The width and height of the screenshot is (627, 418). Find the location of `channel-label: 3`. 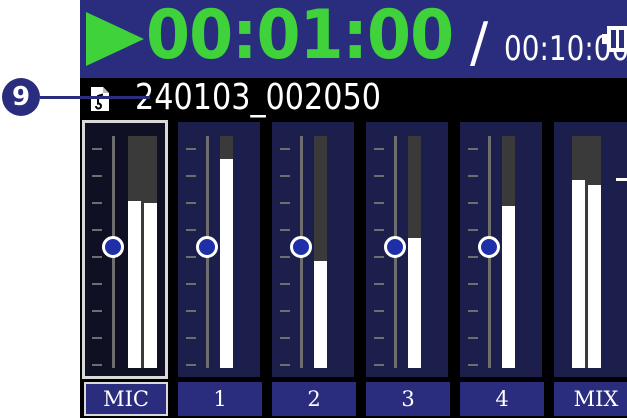

channel-label: 3 is located at coordinates (408, 399).